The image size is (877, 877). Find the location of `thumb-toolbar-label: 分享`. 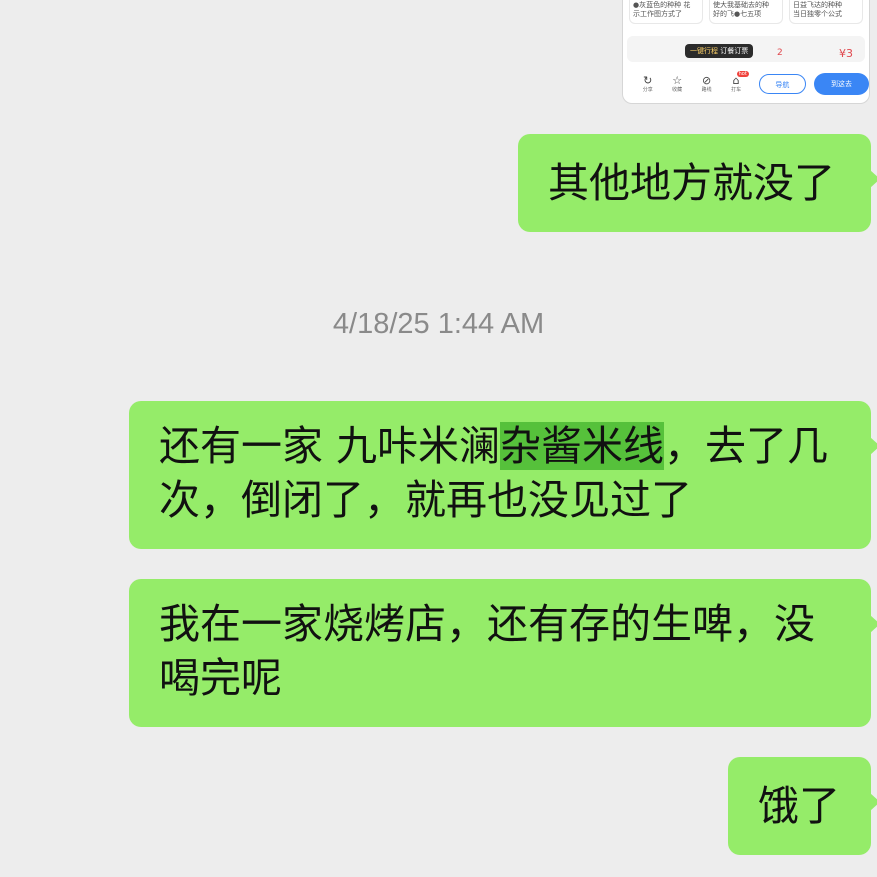

thumb-toolbar-label: 分享 is located at coordinates (647, 89).